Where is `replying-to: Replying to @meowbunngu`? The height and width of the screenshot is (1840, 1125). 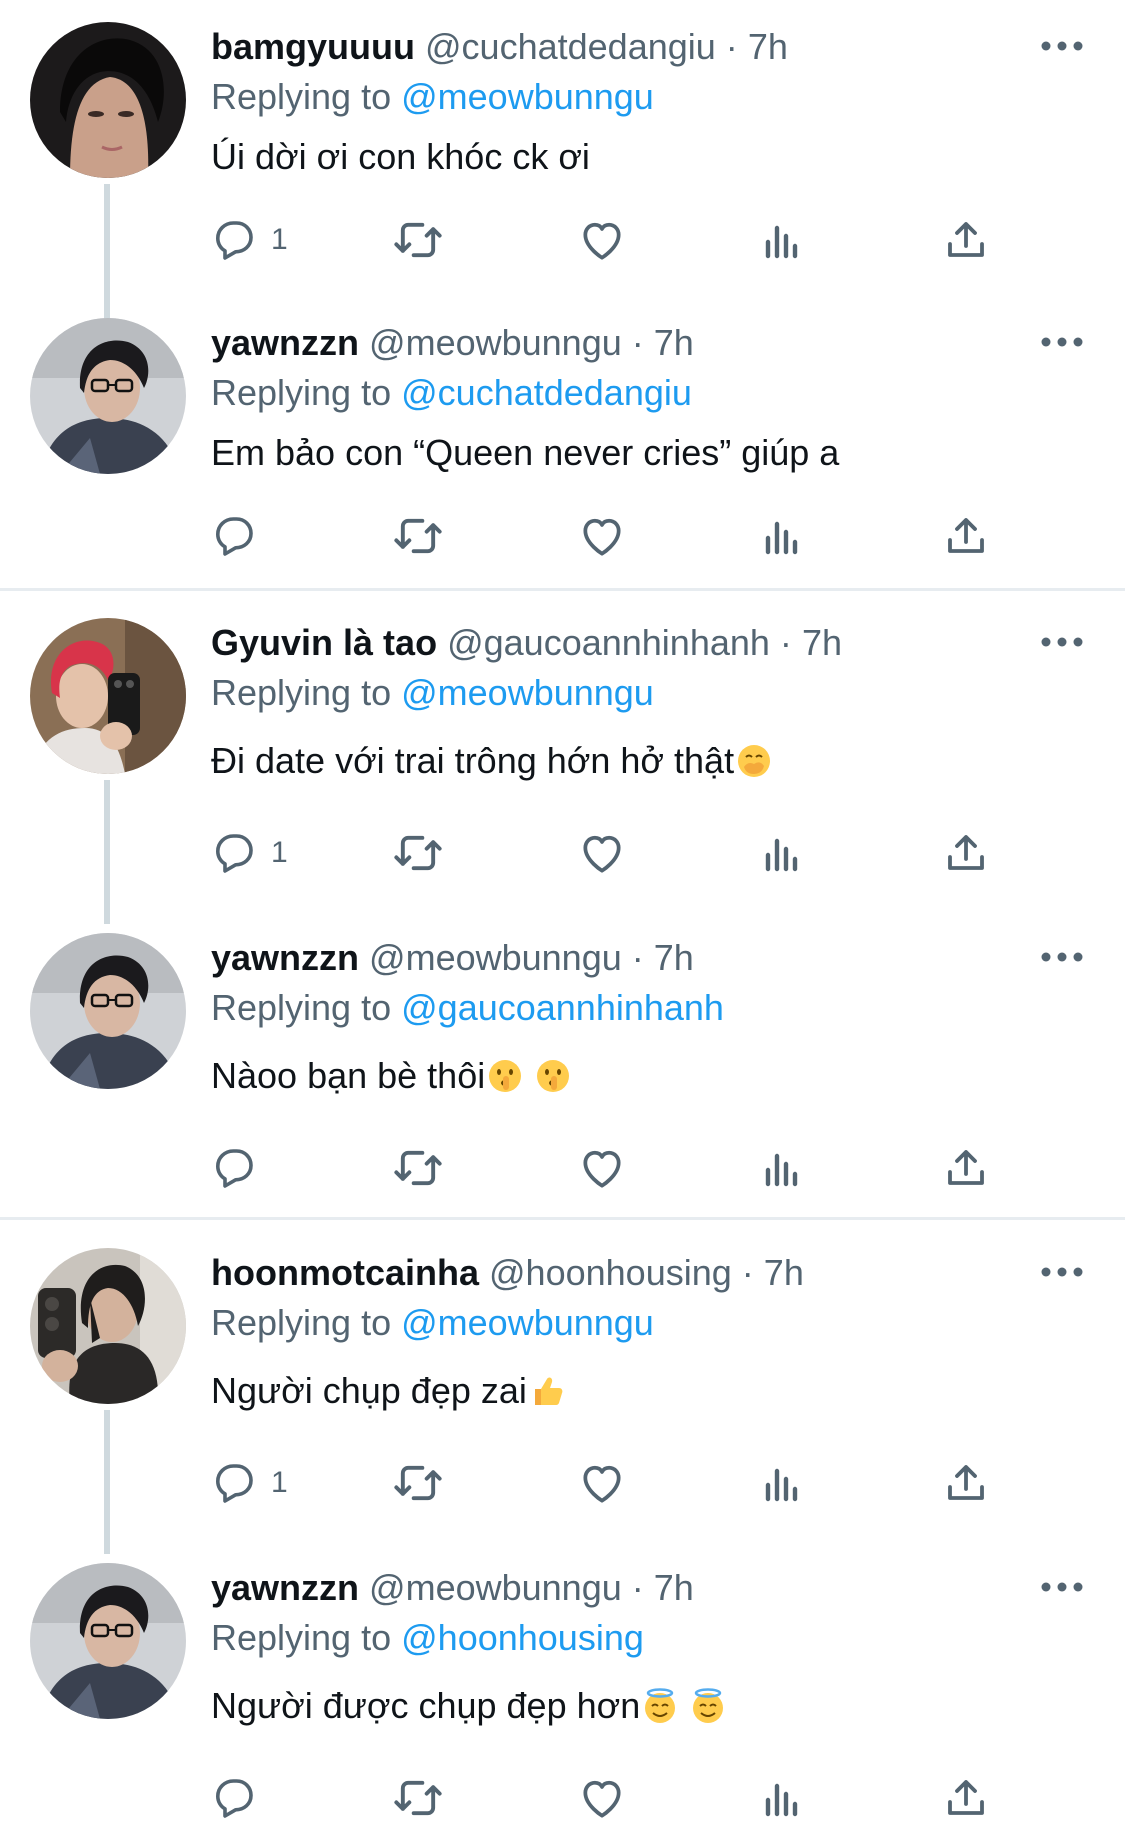 replying-to: Replying to @meowbunngu is located at coordinates (432, 693).